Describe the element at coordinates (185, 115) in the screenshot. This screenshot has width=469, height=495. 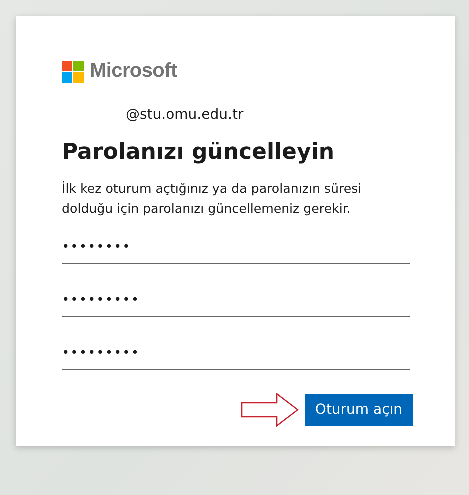
I see `account-email: @stu.omu.edu.tr` at that location.